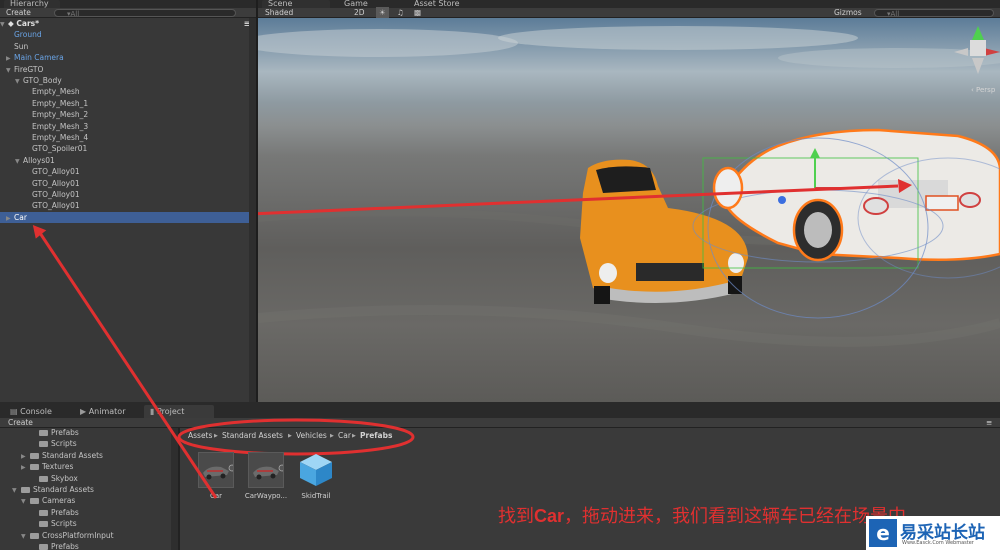 The height and width of the screenshot is (550, 1000). What do you see at coordinates (128, 160) in the screenshot?
I see `hierarchy-item: ▼ Alloys01` at bounding box center [128, 160].